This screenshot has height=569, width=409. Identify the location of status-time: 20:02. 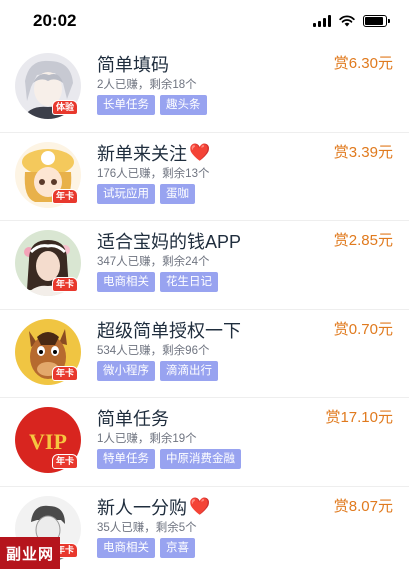
(55, 20).